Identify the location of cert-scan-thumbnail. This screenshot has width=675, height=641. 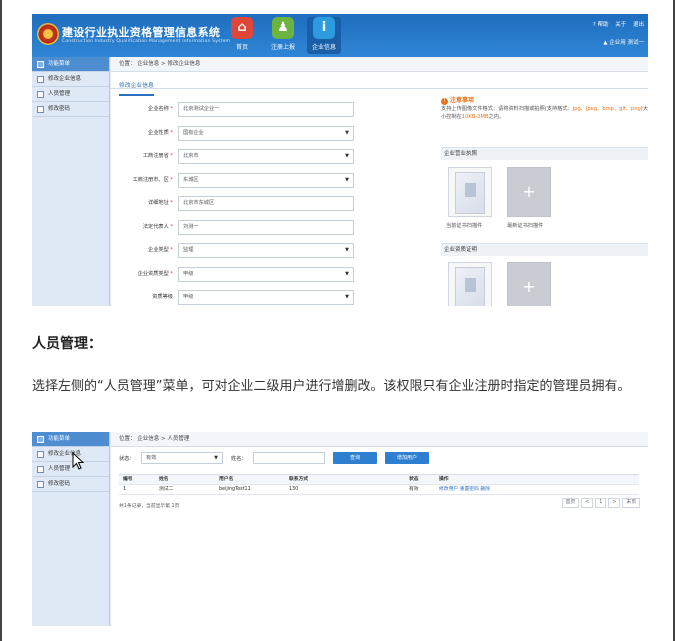
(470, 284).